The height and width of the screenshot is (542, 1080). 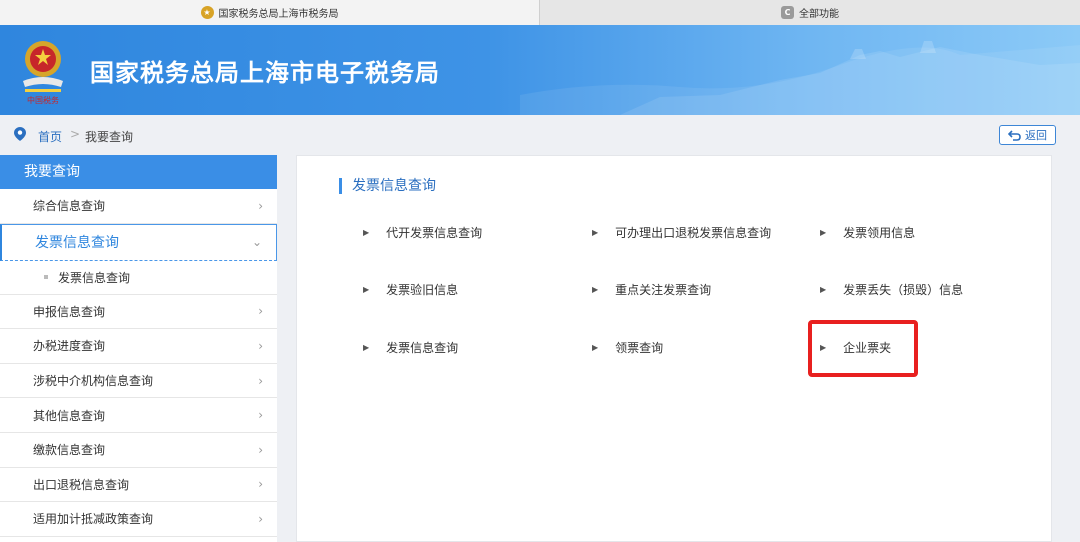 What do you see at coordinates (138, 242) in the screenshot?
I see `sidebar-item-invoice-info: 发票信息查询 ⌄` at bounding box center [138, 242].